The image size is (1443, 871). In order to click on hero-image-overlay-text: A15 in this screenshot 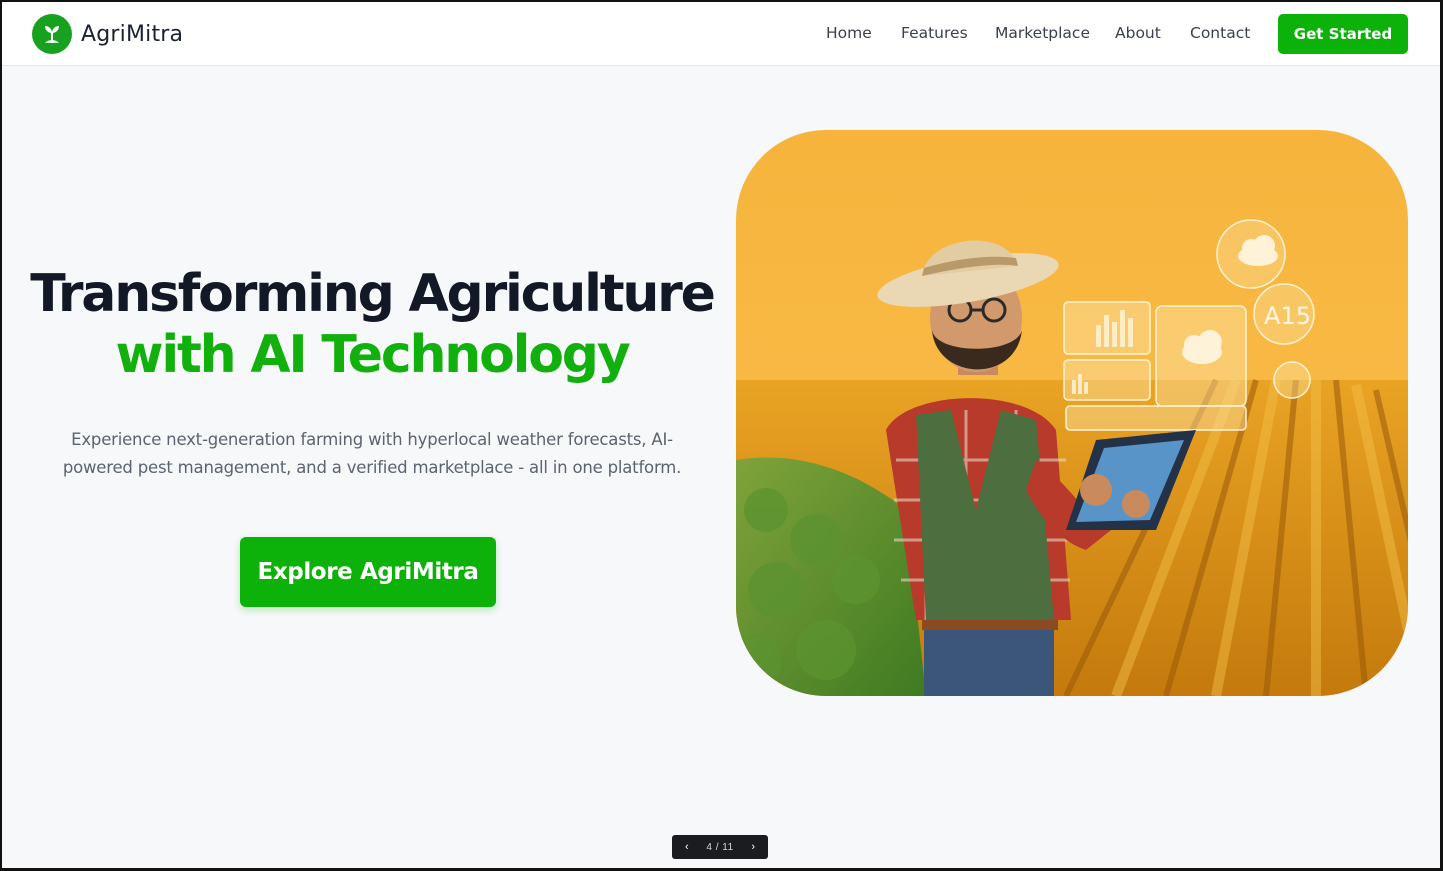, I will do `click(1287, 316)`.